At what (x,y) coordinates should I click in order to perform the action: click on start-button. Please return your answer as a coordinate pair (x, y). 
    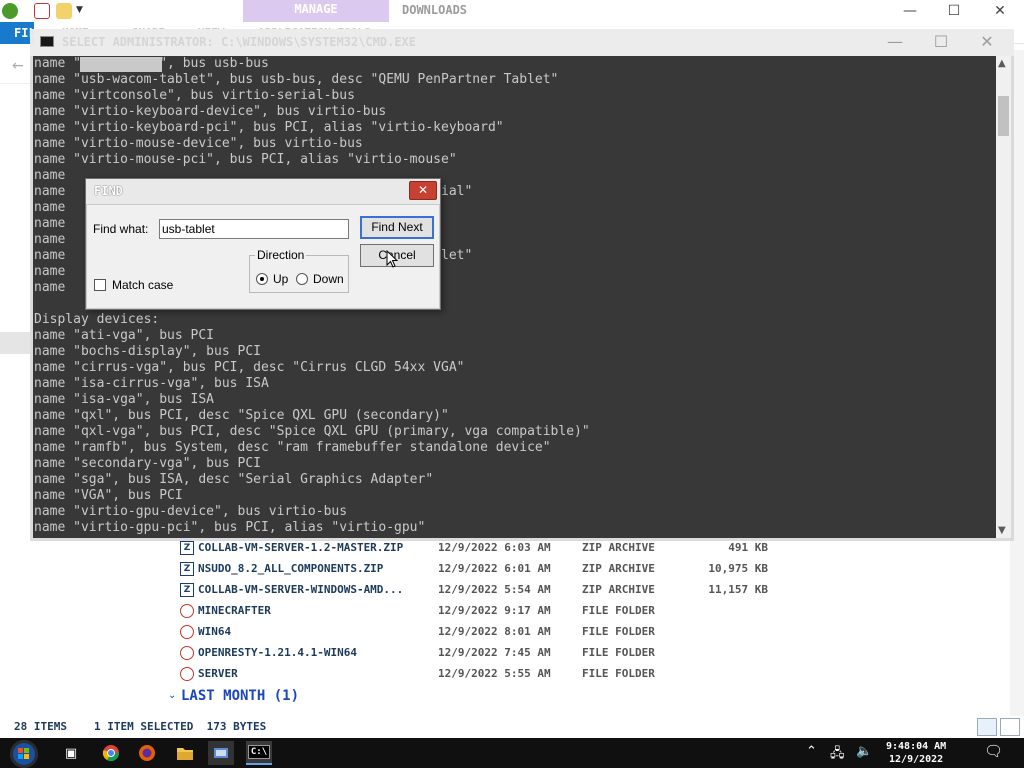
    Looking at the image, I should click on (24, 754).